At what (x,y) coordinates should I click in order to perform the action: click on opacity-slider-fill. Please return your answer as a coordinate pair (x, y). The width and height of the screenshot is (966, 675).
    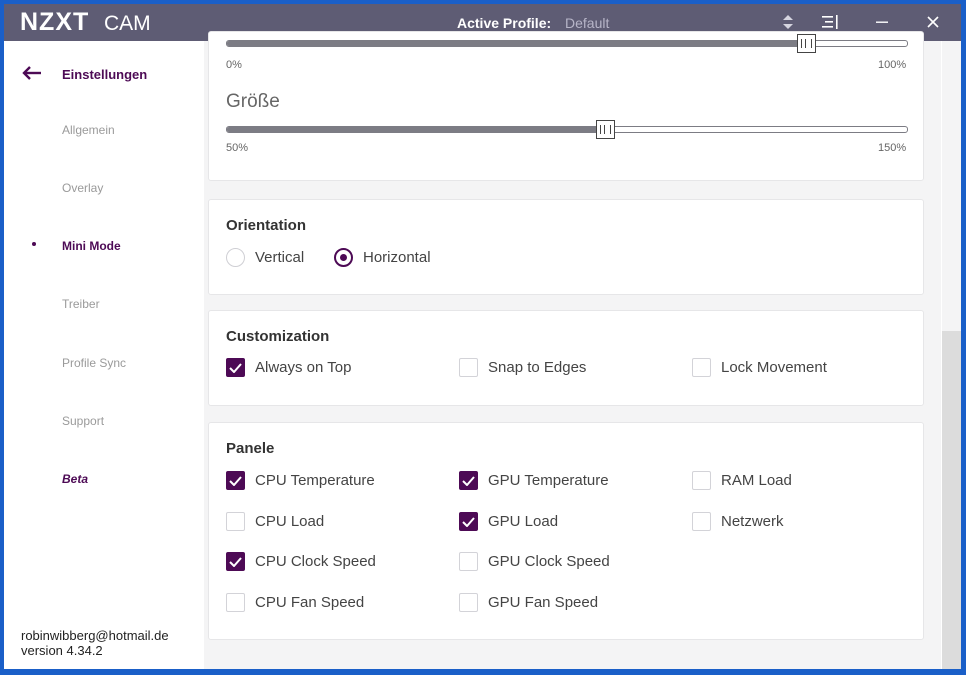
    Looking at the image, I should click on (517, 43).